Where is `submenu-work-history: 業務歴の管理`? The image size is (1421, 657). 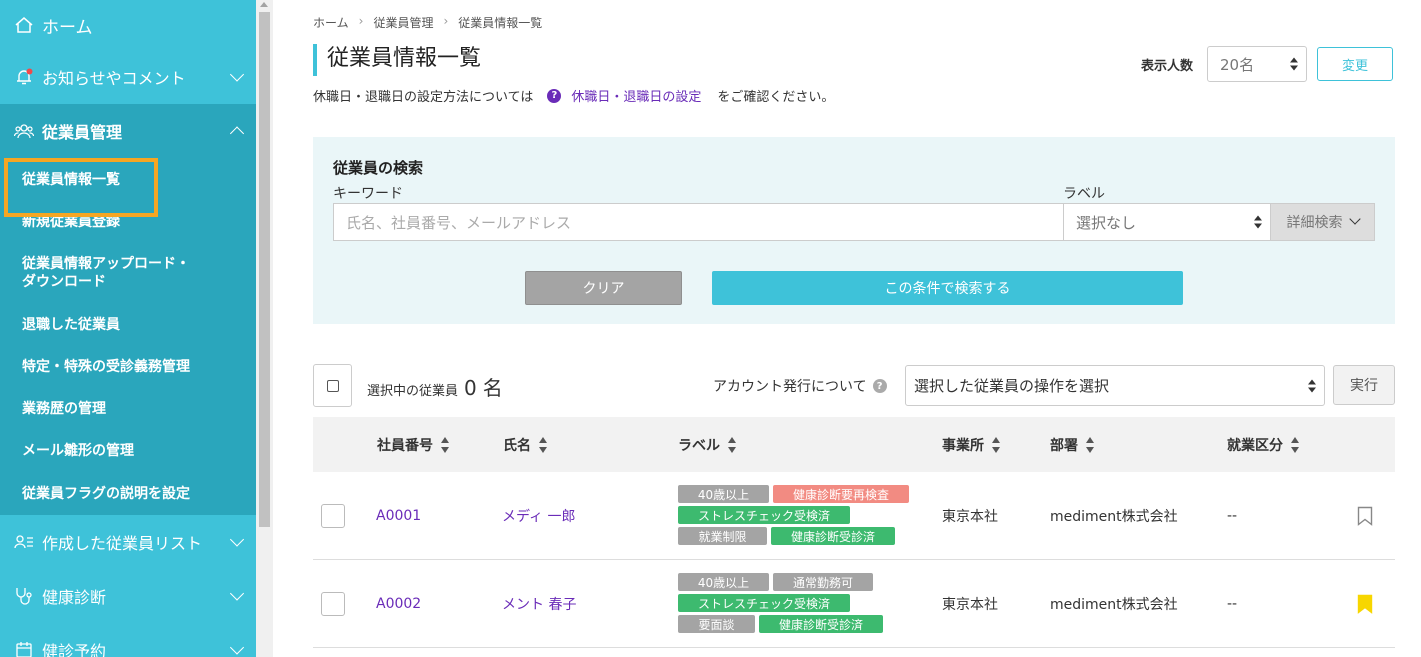
submenu-work-history: 業務歴の管理 is located at coordinates (128, 408).